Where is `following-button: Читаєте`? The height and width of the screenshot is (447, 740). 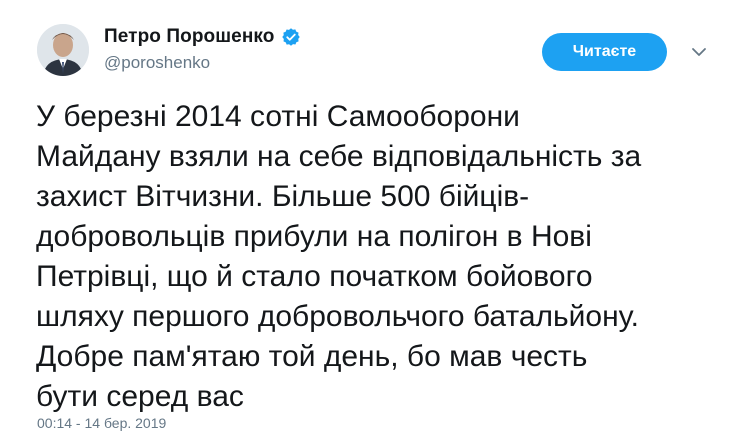 following-button: Читаєте is located at coordinates (604, 52).